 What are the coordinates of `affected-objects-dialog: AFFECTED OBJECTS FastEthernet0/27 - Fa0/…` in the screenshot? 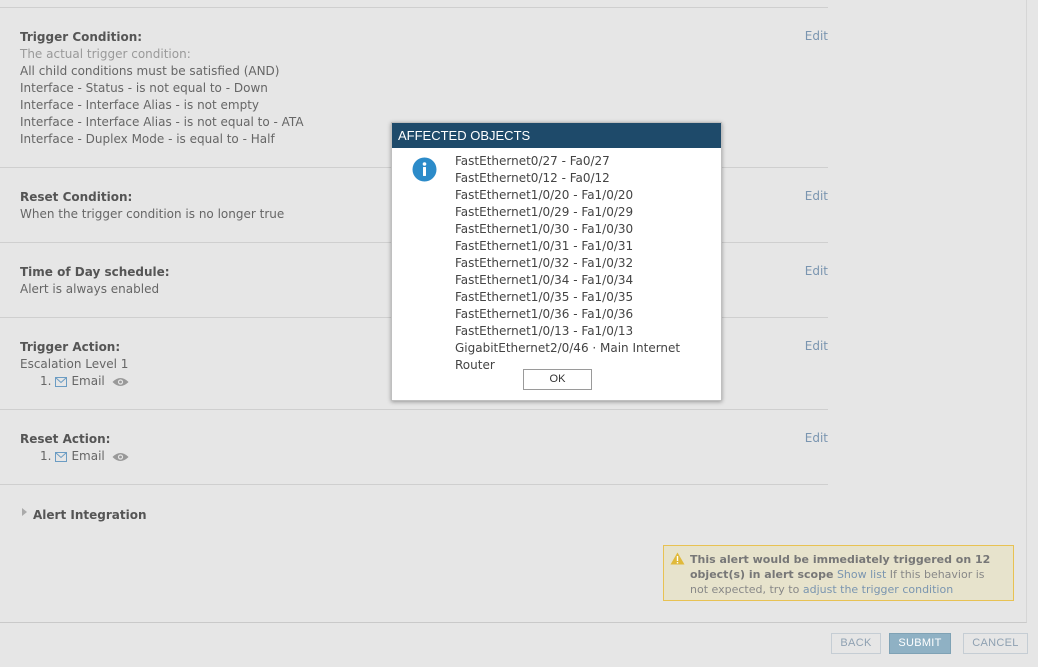 It's located at (556, 261).